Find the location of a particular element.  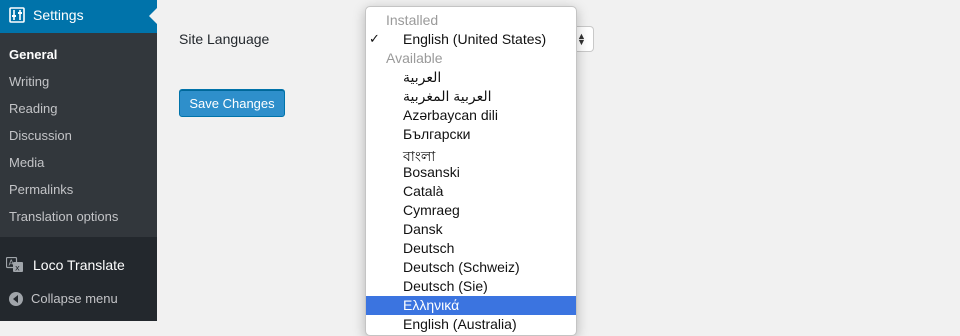

language-option: Bosanski is located at coordinates (471, 172).